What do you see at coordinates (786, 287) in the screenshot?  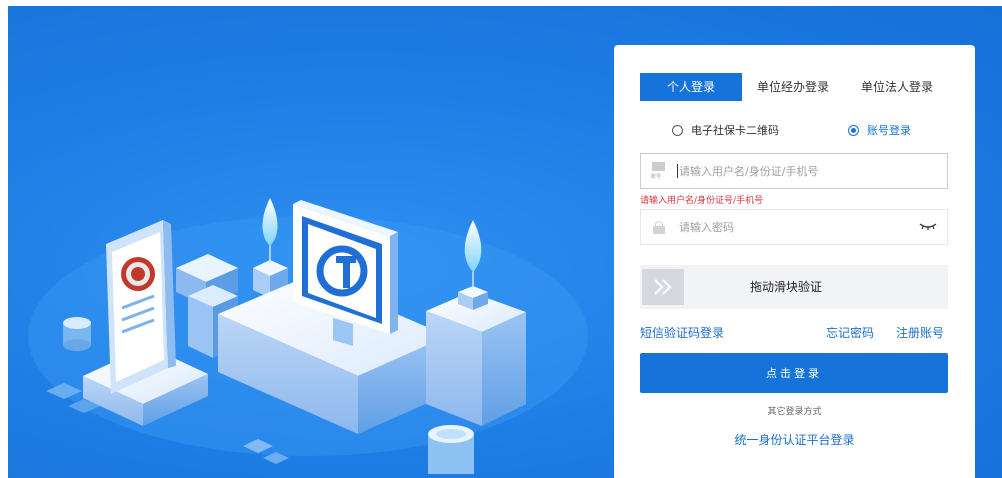 I see `slider-label: 拖动滑块验证` at bounding box center [786, 287].